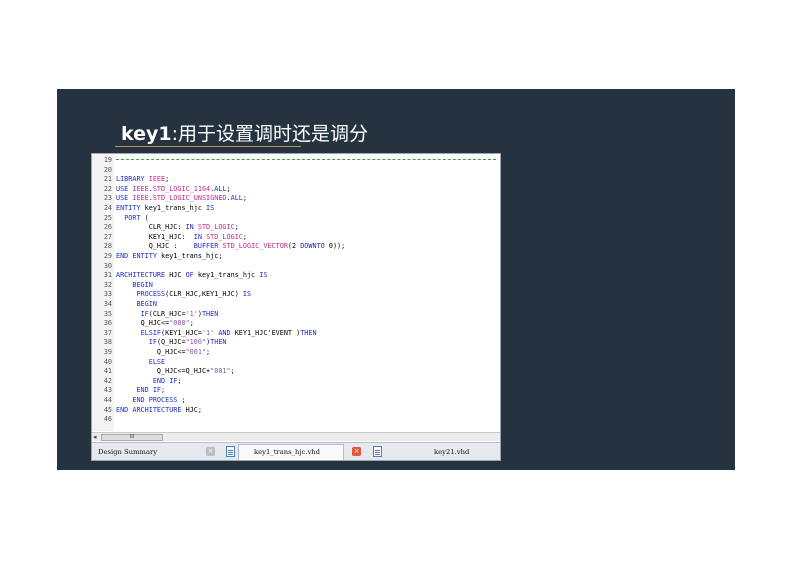  What do you see at coordinates (107, 400) in the screenshot?
I see `line-number: 44` at bounding box center [107, 400].